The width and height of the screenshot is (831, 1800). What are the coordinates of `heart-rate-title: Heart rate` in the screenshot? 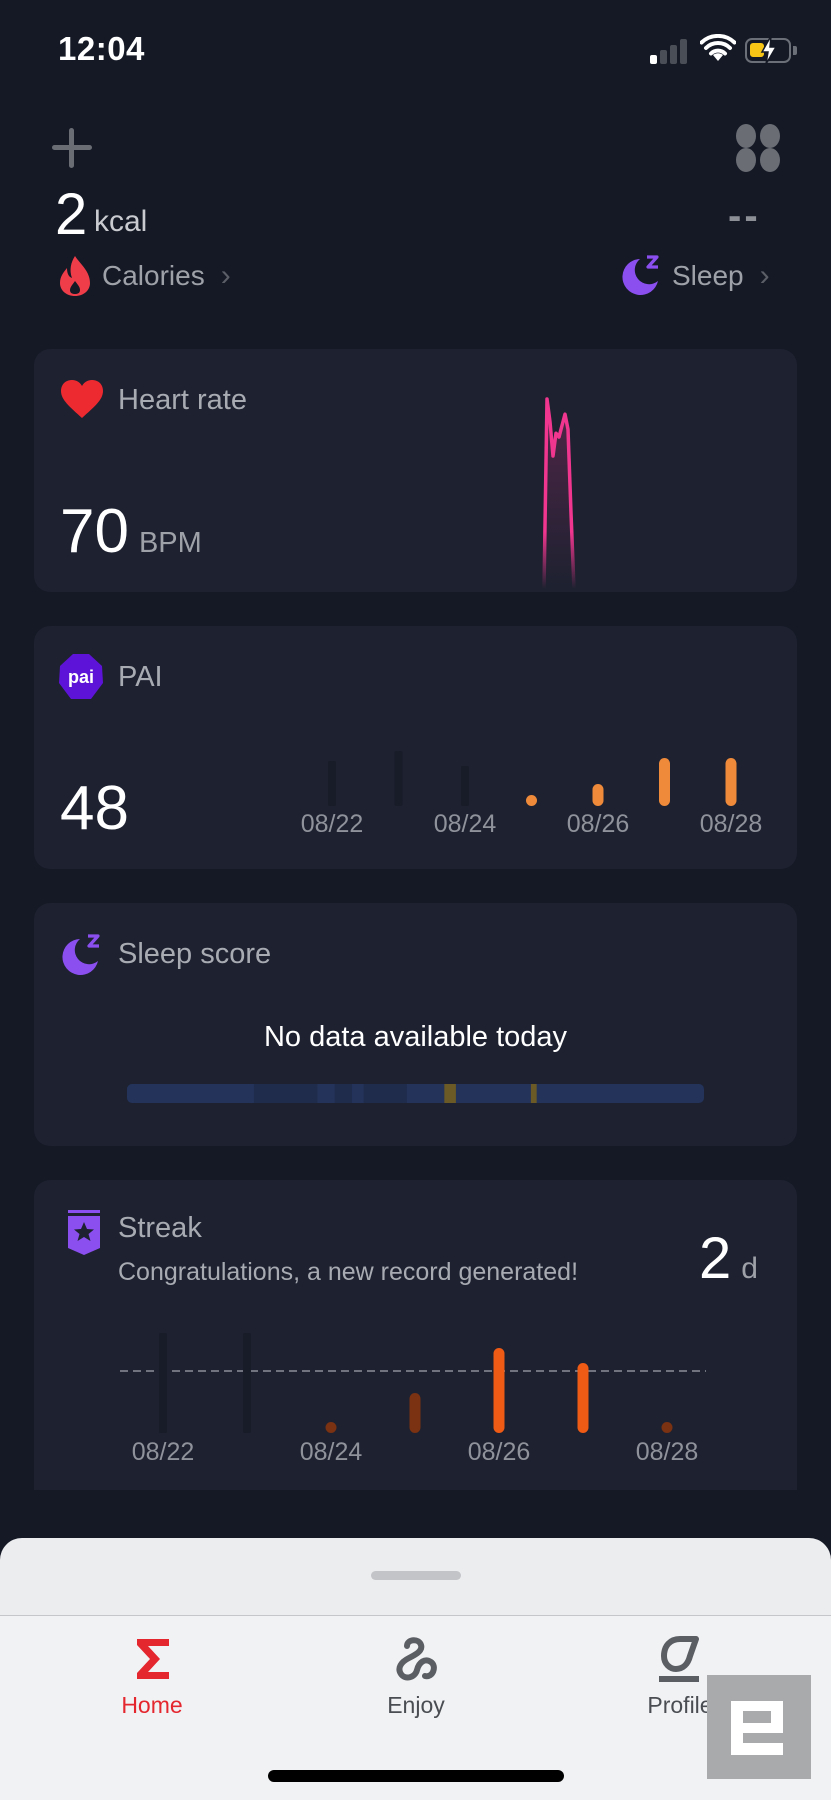 It's located at (182, 400).